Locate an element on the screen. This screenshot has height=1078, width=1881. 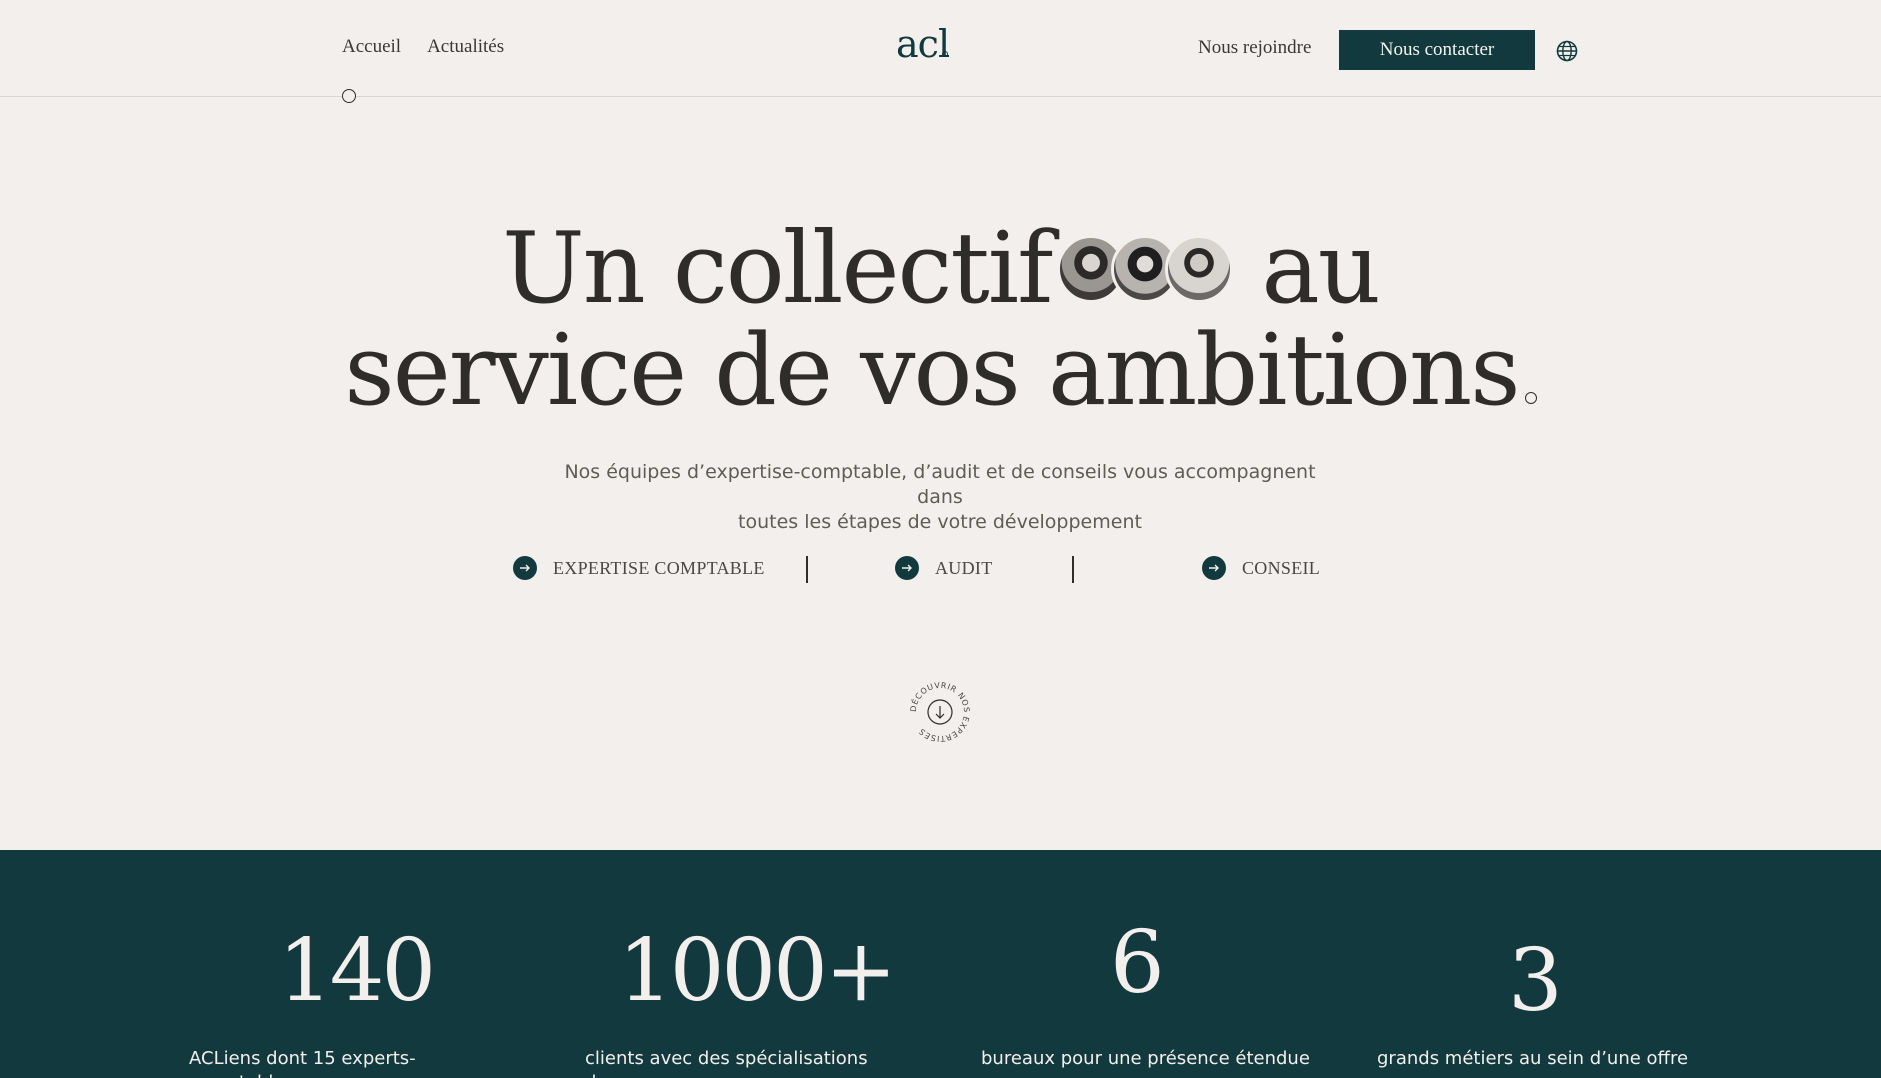
main-nav: Accueil Actualités is located at coordinates (423, 47).